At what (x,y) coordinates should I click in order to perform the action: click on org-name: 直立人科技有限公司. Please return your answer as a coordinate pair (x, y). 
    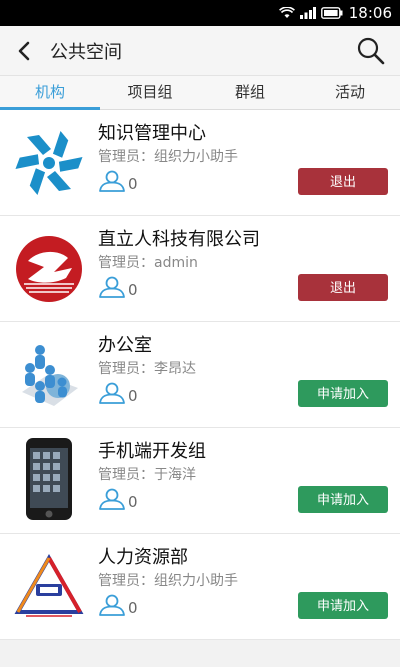
    Looking at the image, I should click on (179, 239).